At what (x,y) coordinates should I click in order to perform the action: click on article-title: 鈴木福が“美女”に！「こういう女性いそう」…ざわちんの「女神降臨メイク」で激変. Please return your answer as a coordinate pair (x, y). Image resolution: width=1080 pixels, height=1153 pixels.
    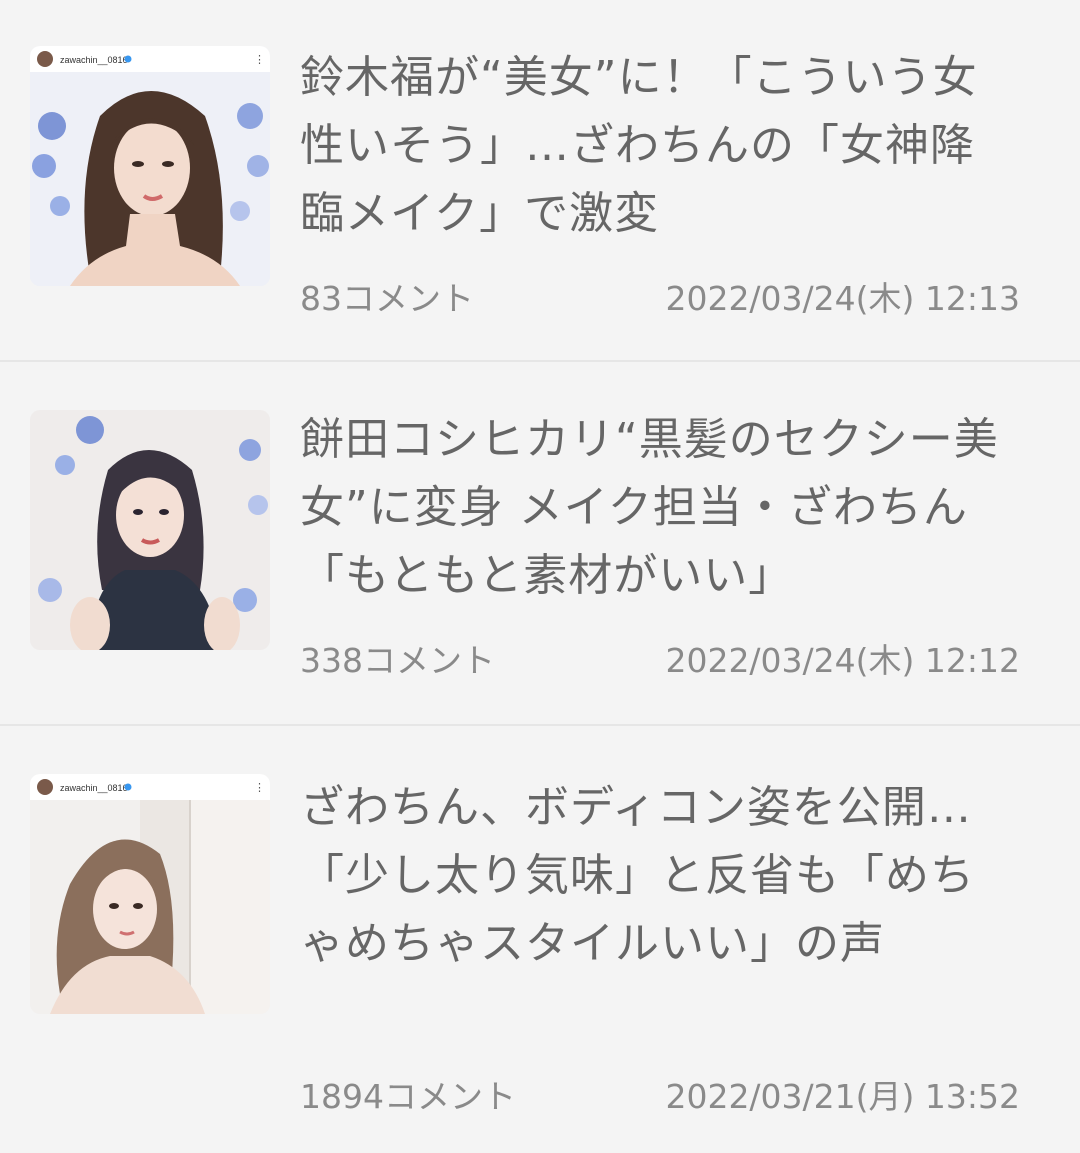
    Looking at the image, I should click on (650, 146).